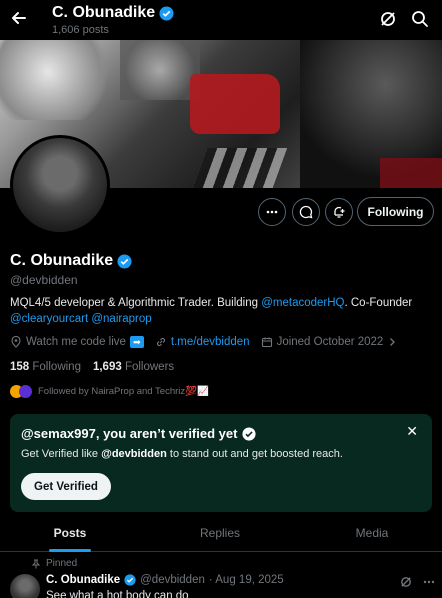 This screenshot has height=598, width=442. Describe the element at coordinates (104, 12) in the screenshot. I see `header-name: C. Obunadike` at that location.